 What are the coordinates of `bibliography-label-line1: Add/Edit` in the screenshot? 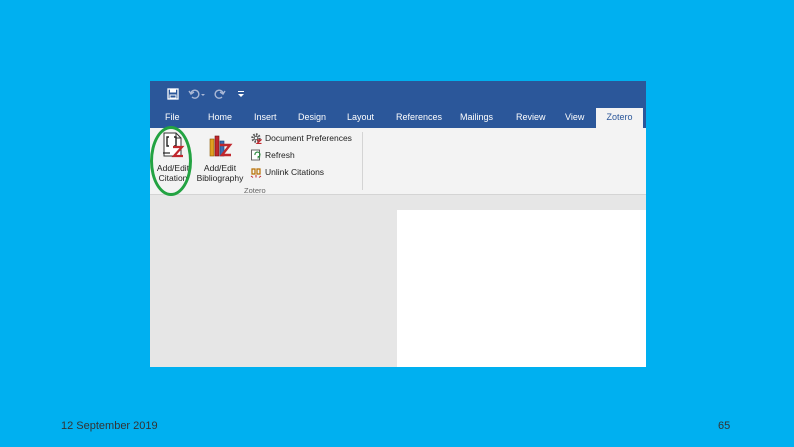 It's located at (220, 168).